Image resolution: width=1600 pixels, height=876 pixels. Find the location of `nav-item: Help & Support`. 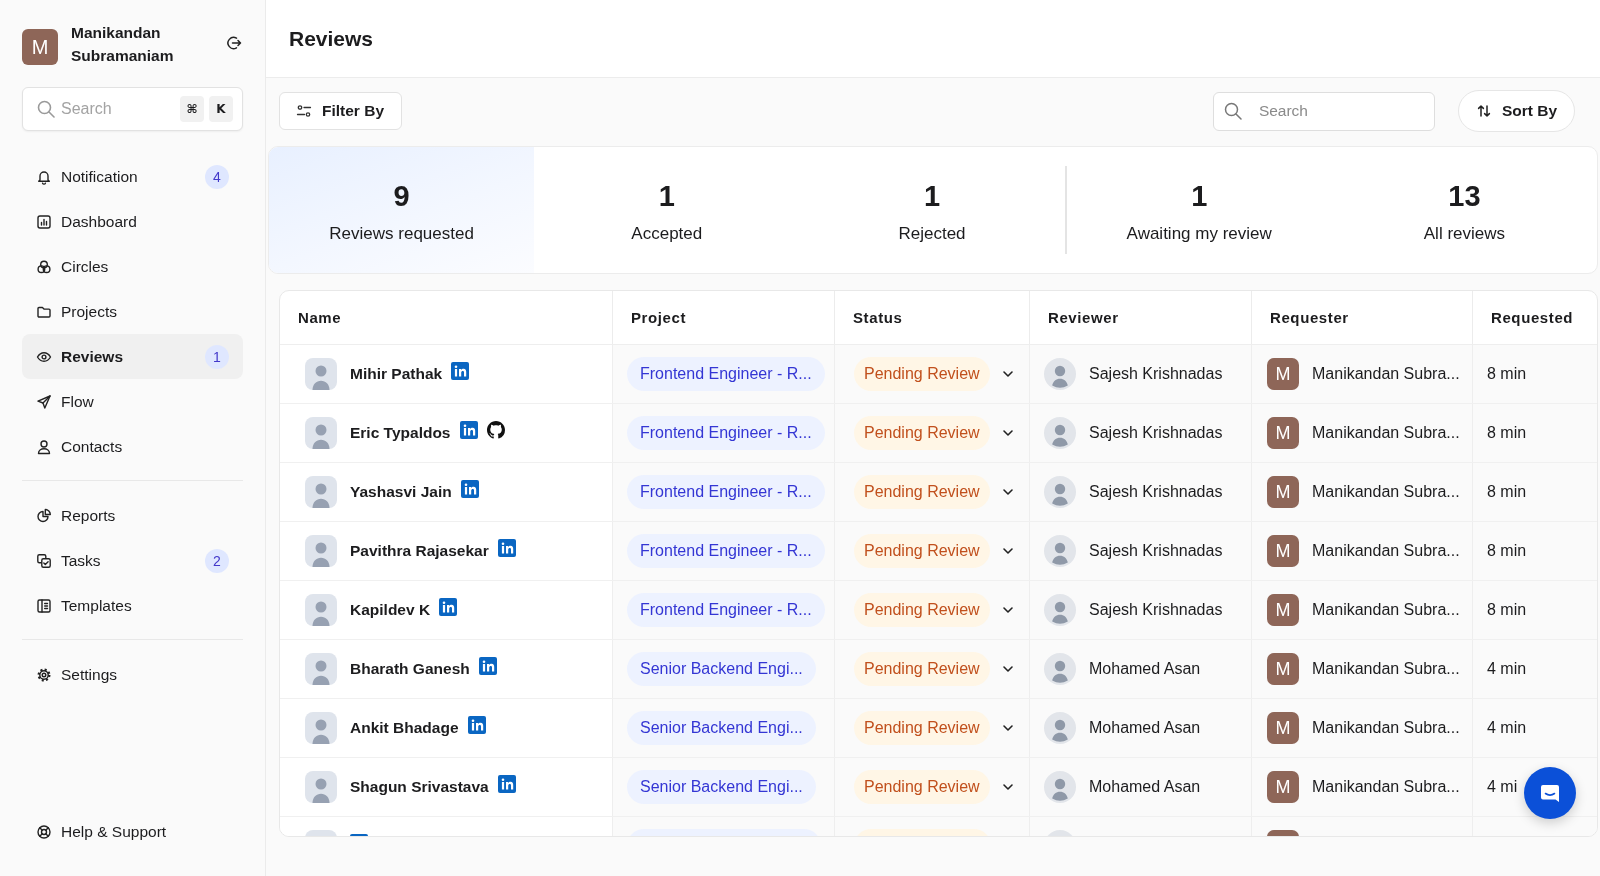

nav-item: Help & Support is located at coordinates (132, 831).